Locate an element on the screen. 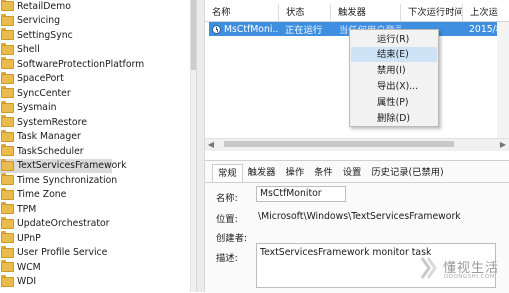  tree-item-label: Servicing is located at coordinates (39, 21).